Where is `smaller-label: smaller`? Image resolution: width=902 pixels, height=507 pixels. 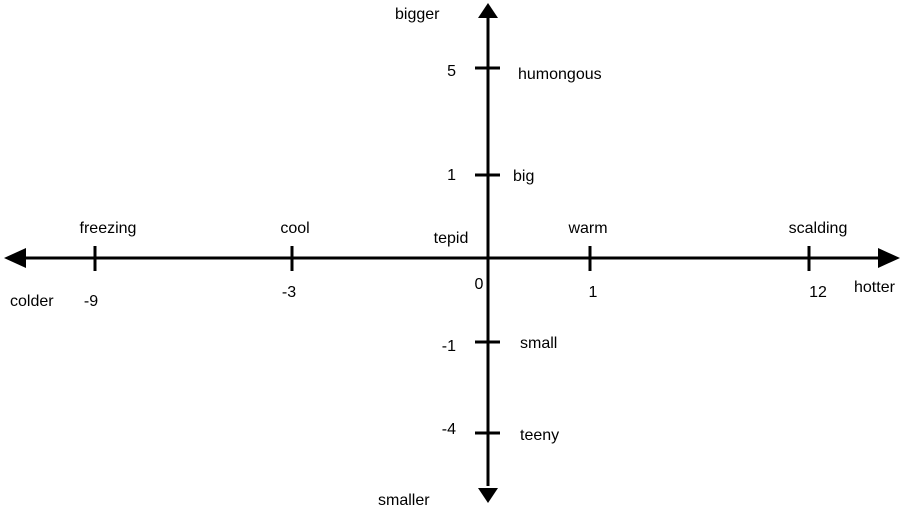
smaller-label: smaller is located at coordinates (404, 499).